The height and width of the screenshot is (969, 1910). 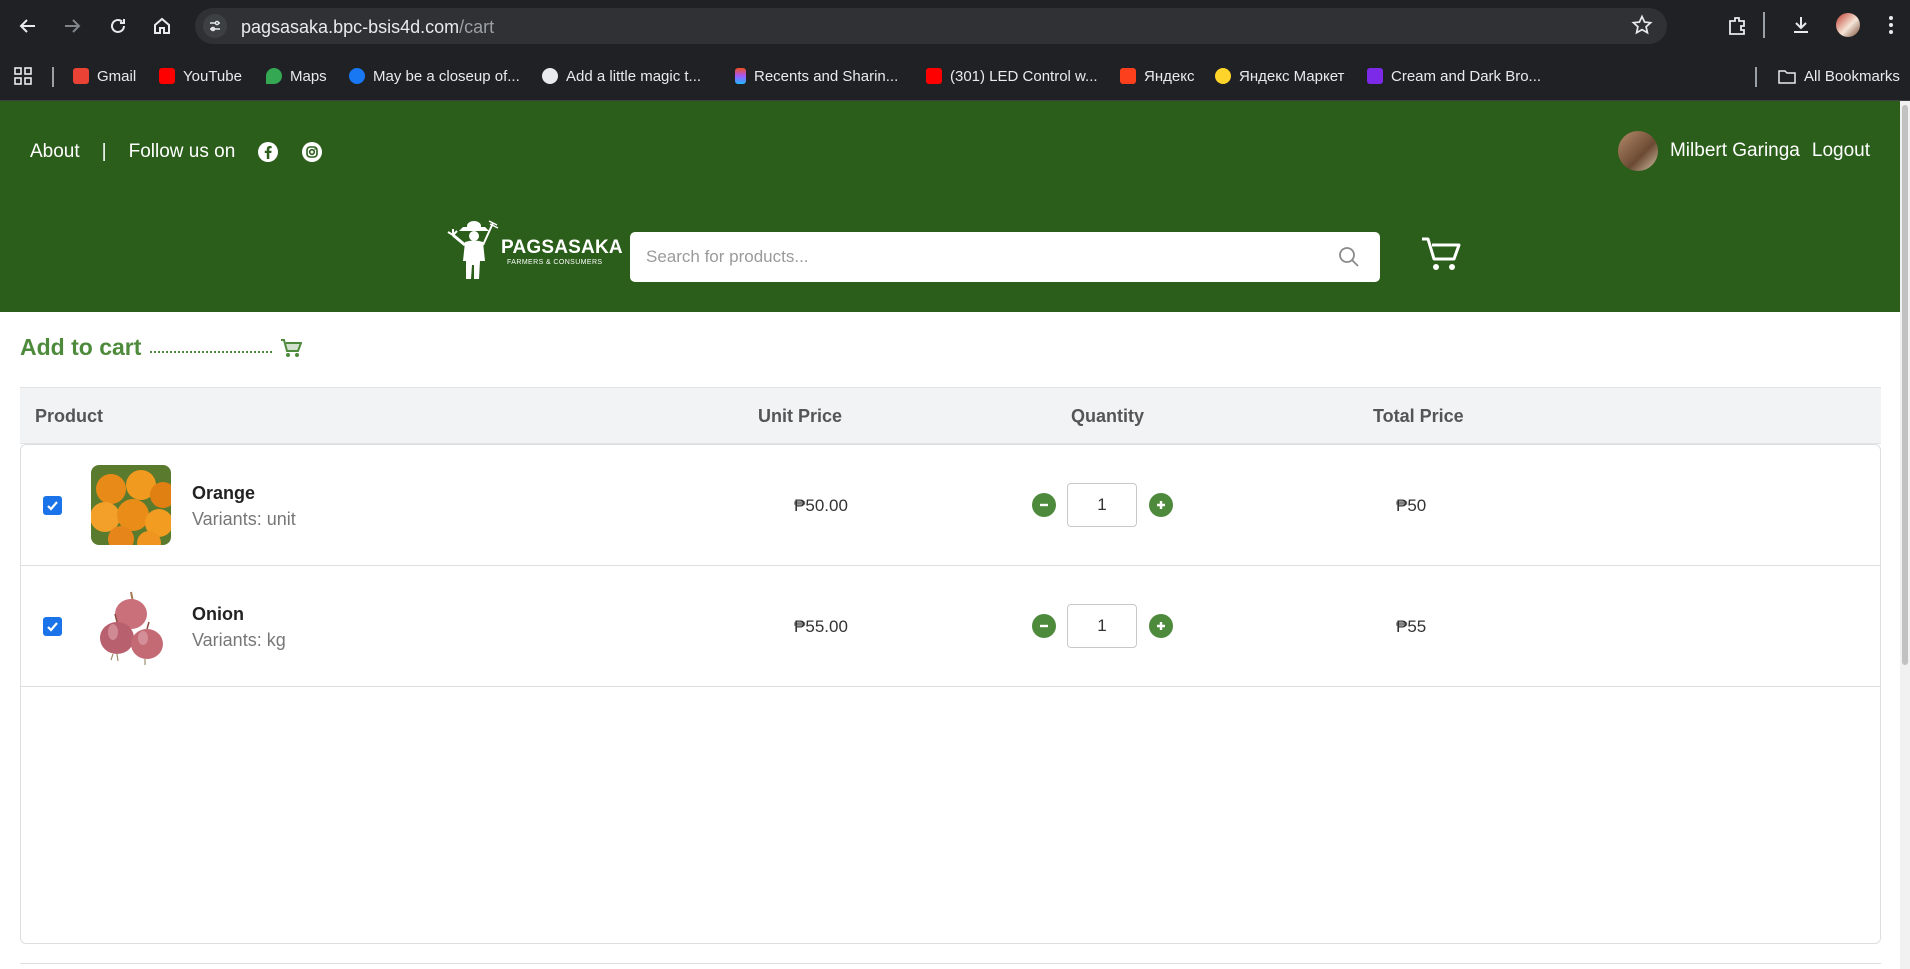 I want to click on logout-link: Logout, so click(x=1841, y=151).